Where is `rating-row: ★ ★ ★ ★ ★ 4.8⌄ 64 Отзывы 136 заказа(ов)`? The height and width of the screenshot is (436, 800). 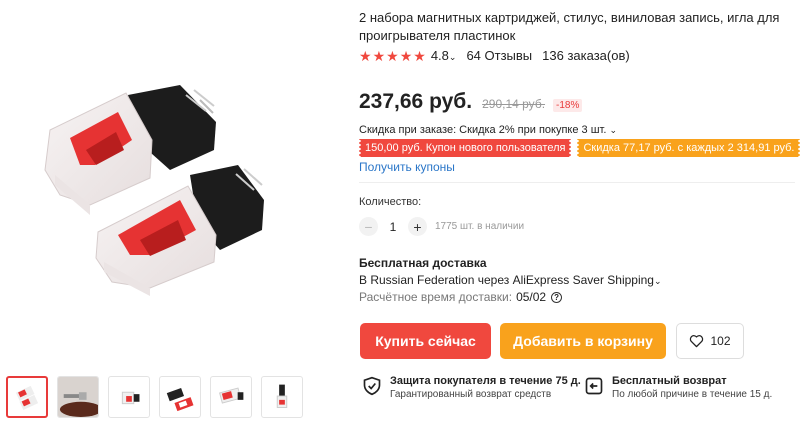
rating-row: ★ ★ ★ ★ ★ 4.8⌄ 64 Отзывы 136 заказа(ов) is located at coordinates (494, 55).